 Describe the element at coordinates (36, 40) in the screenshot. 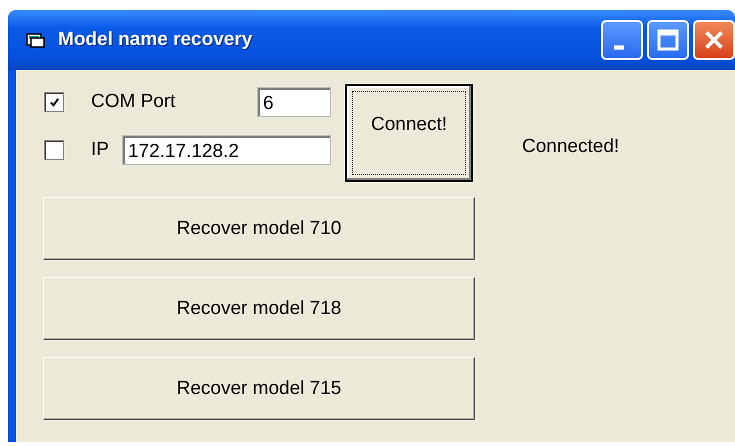

I see `app-icon` at that location.